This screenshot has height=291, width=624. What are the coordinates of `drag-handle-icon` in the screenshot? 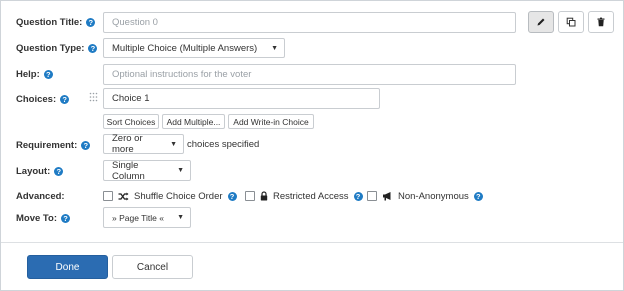 It's located at (93, 97).